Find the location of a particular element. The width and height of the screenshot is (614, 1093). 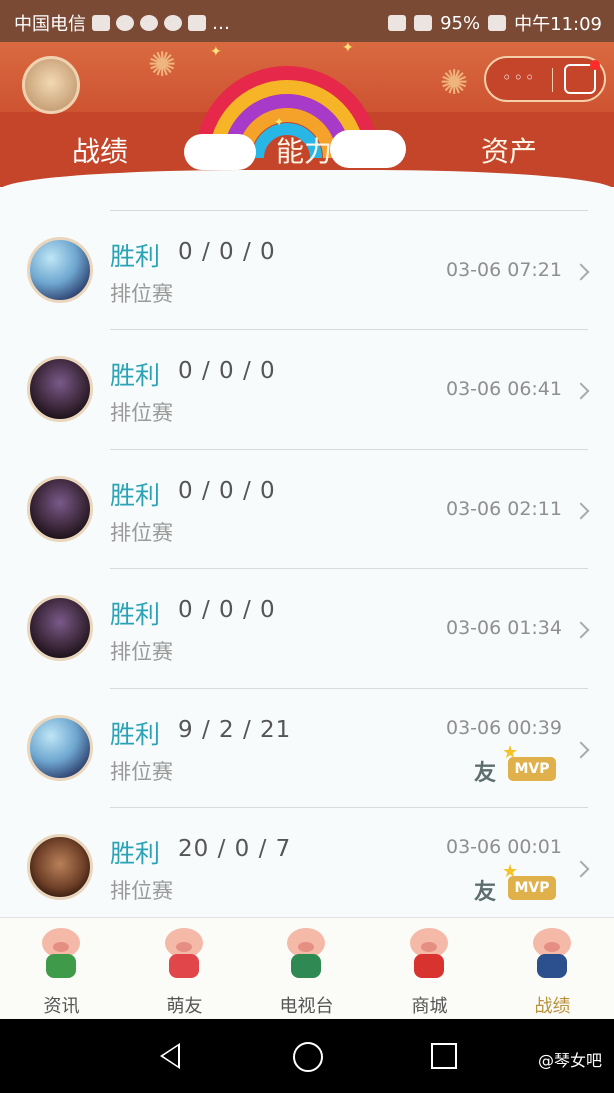

match-time: 03-06 06:41 is located at coordinates (503, 389).